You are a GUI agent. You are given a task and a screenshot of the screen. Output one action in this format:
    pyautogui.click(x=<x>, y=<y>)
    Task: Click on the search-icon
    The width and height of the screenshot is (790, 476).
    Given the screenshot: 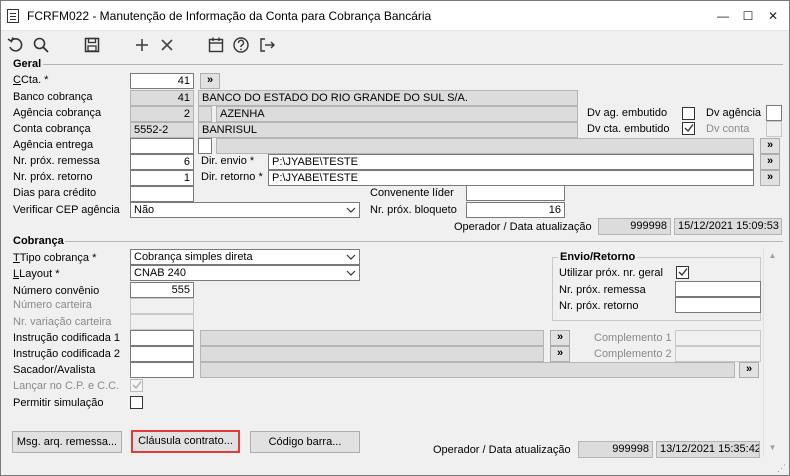 What is the action you would take?
    pyautogui.click(x=41, y=45)
    